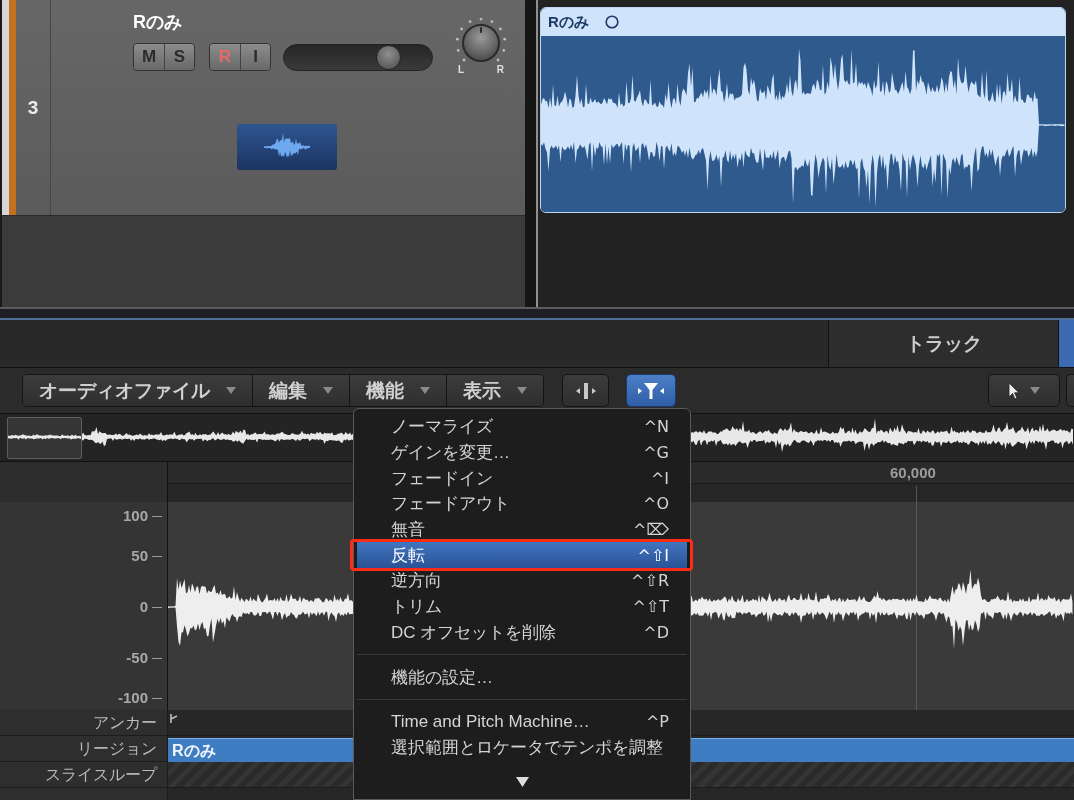  I want to click on track-number: 3, so click(33, 107).